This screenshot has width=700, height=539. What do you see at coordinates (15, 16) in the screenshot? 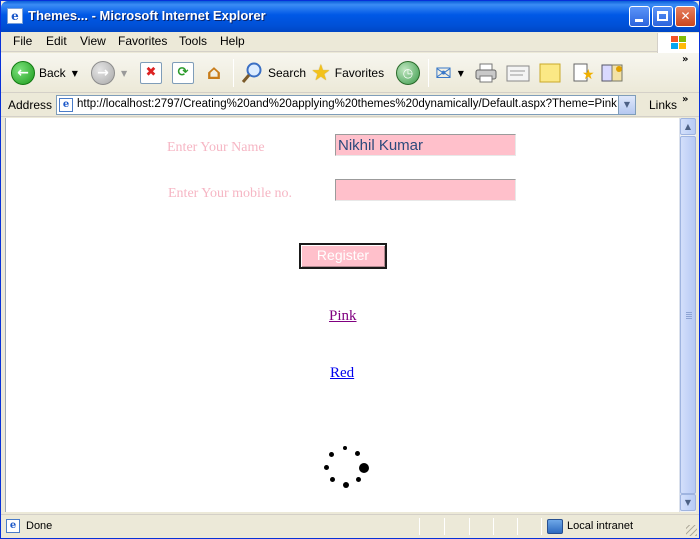
I see `ie-page-icon: e` at bounding box center [15, 16].